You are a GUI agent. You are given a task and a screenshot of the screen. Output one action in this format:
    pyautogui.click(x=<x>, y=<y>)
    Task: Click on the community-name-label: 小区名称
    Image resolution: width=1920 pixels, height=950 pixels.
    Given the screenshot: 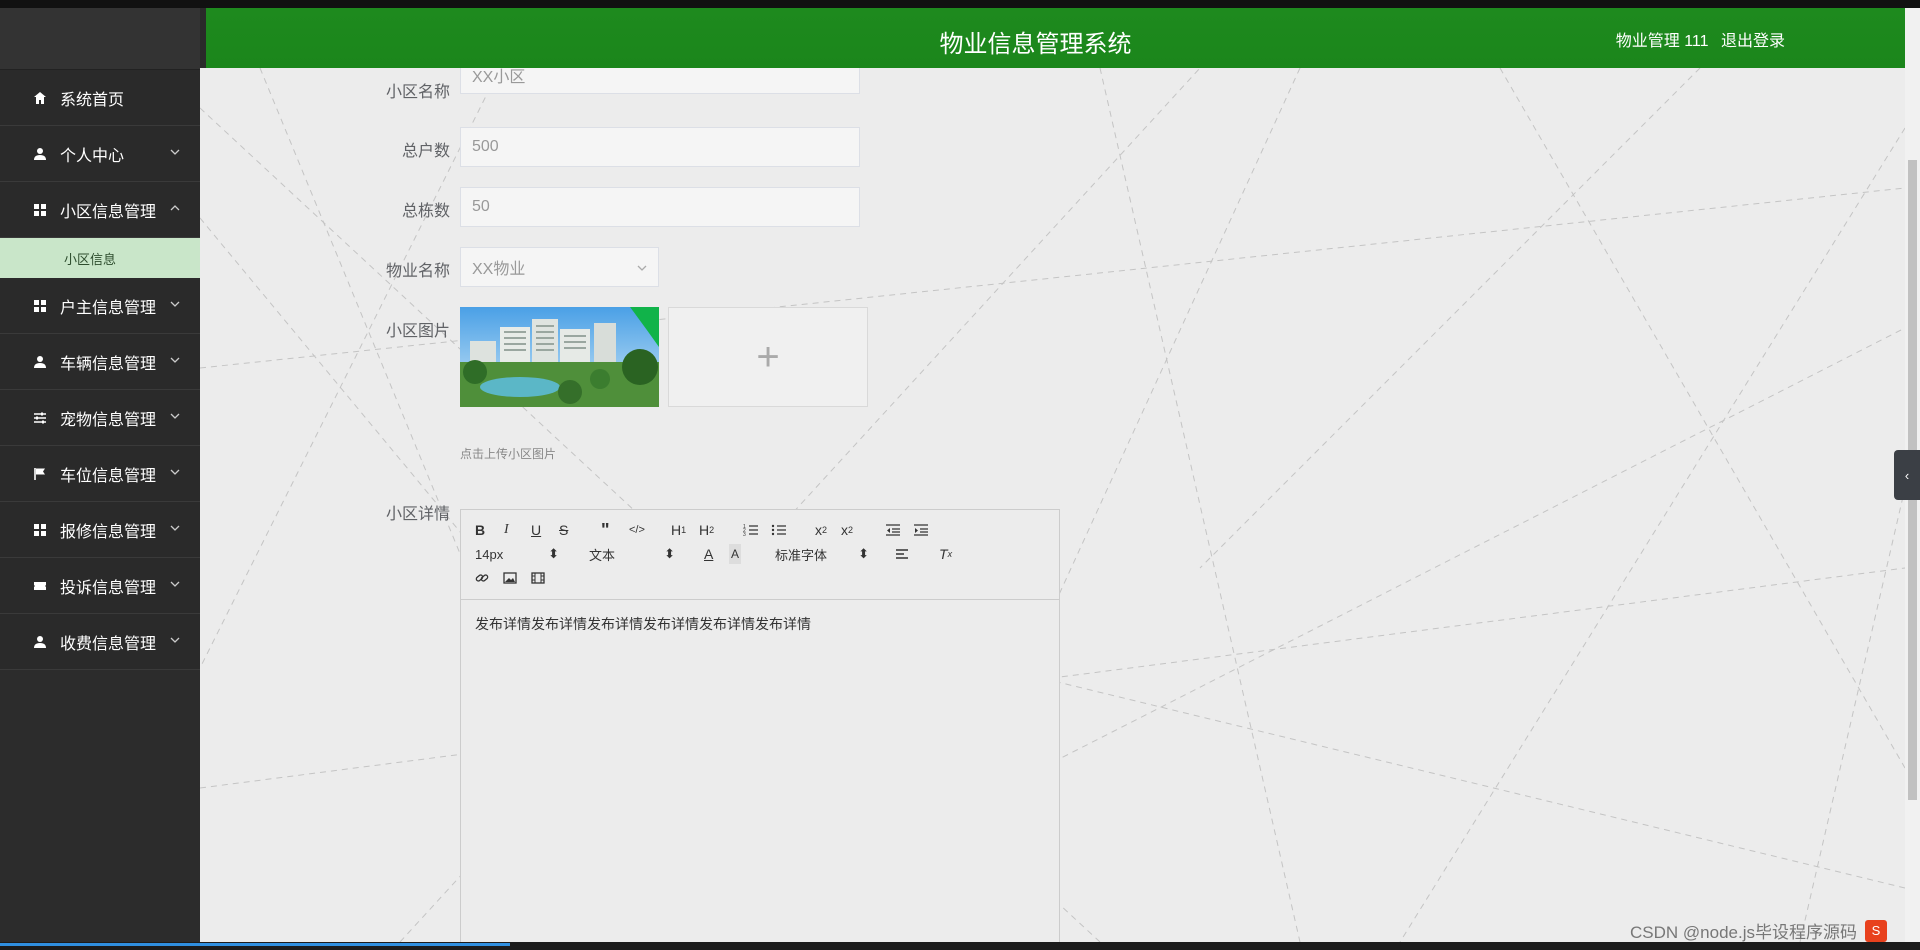 What is the action you would take?
    pyautogui.click(x=417, y=92)
    